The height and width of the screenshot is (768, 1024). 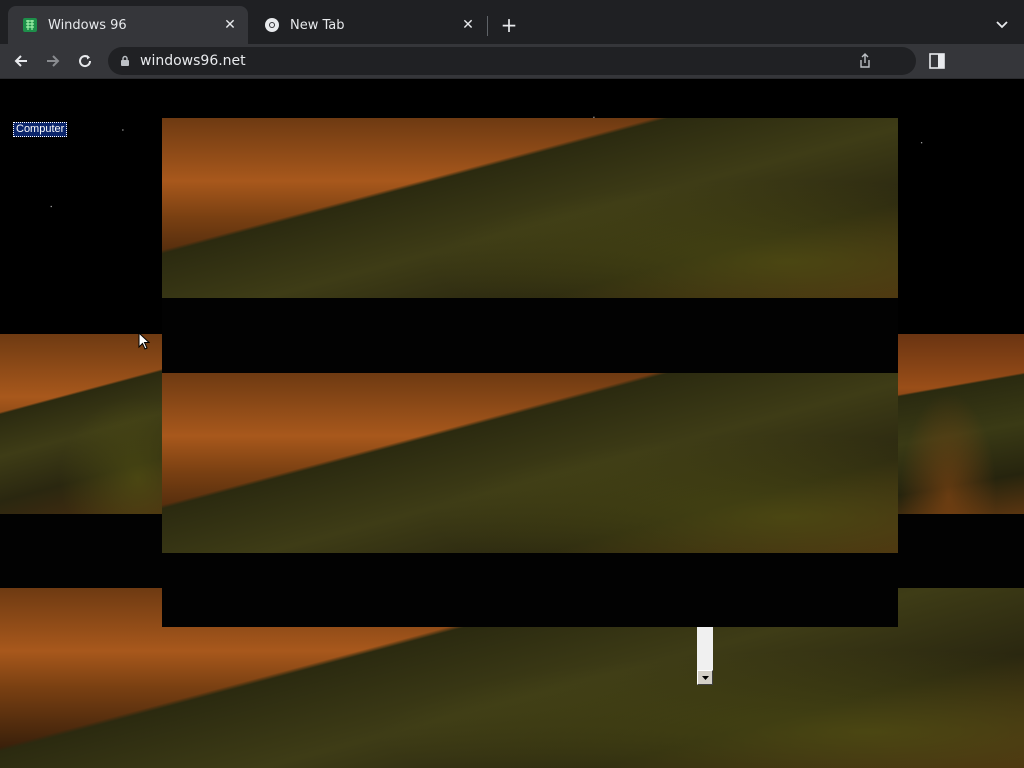 I want to click on lock-icon, so click(x=125, y=60).